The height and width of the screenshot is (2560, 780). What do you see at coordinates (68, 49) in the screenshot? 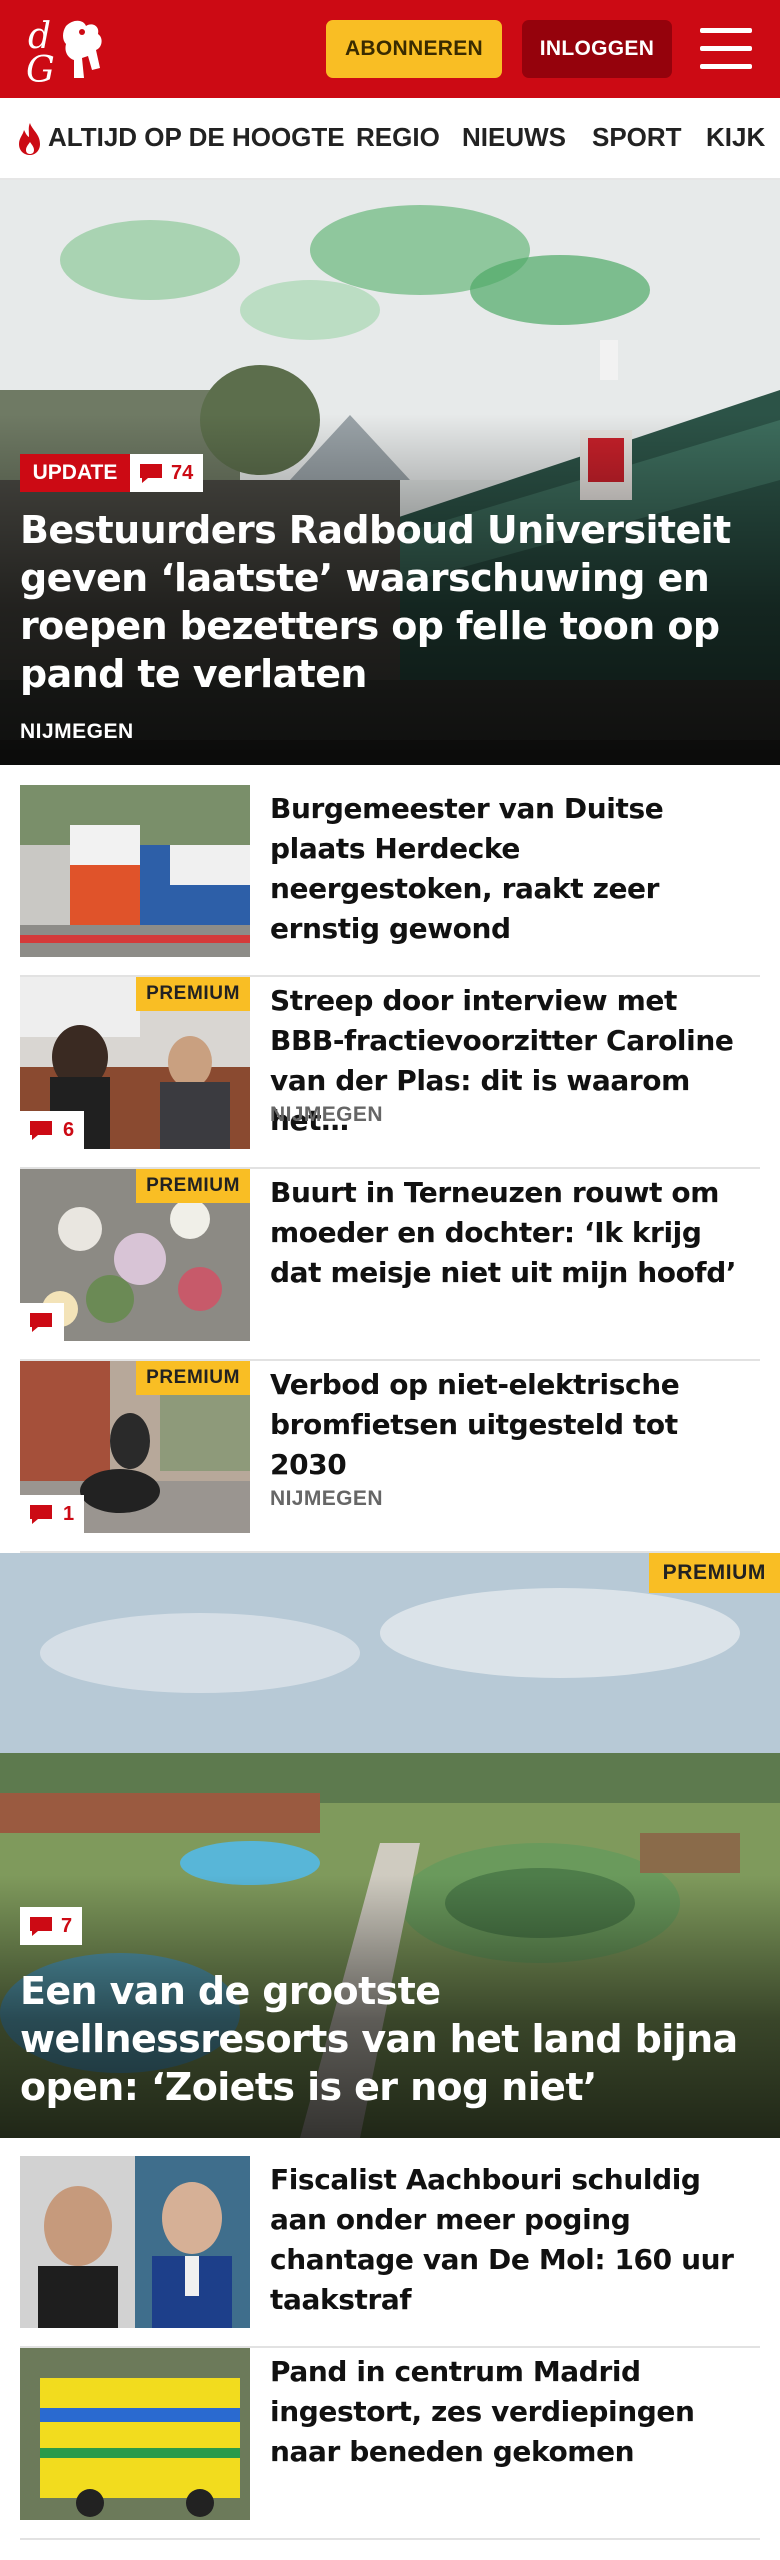
I see `logo: d G` at bounding box center [68, 49].